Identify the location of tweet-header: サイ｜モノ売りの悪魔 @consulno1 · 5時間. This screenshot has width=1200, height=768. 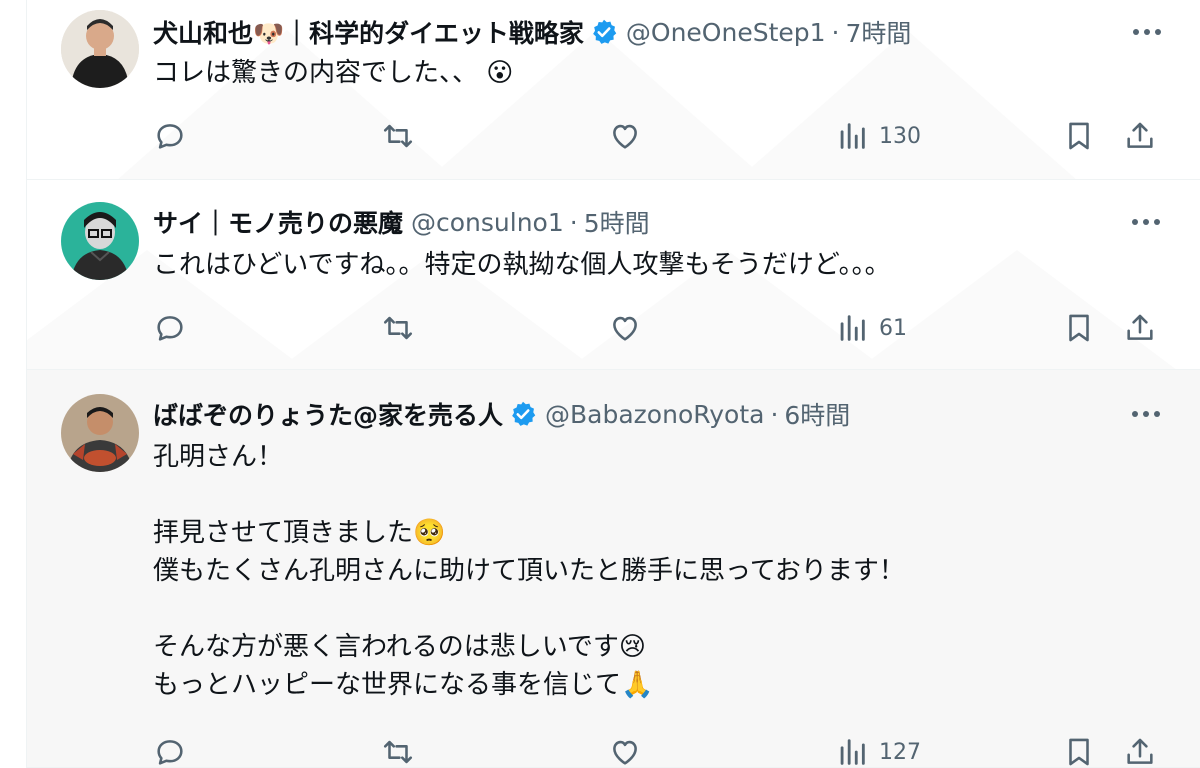
(401, 222).